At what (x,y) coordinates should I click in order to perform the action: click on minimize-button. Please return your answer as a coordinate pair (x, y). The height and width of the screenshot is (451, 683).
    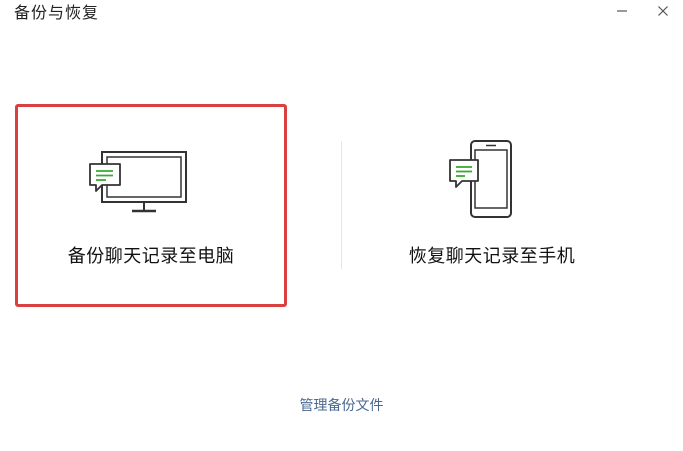
    Looking at the image, I should click on (622, 11).